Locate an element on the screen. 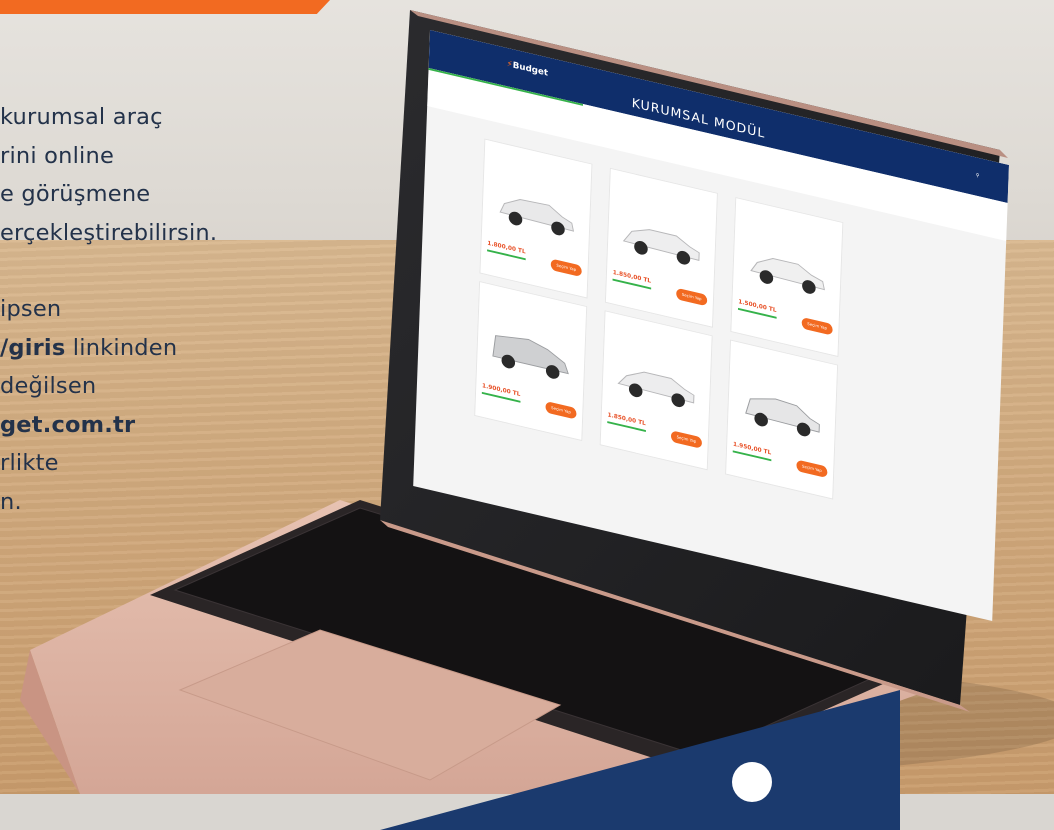 The height and width of the screenshot is (830, 1054). car-card: 1.950,00 TL Seçim Yap is located at coordinates (782, 419).